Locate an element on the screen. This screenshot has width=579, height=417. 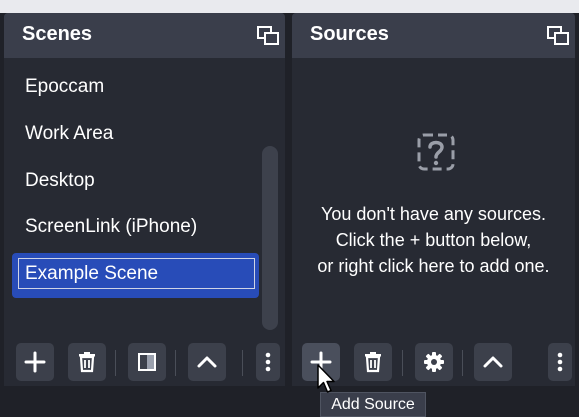
sources-title: Sources is located at coordinates (349, 34).